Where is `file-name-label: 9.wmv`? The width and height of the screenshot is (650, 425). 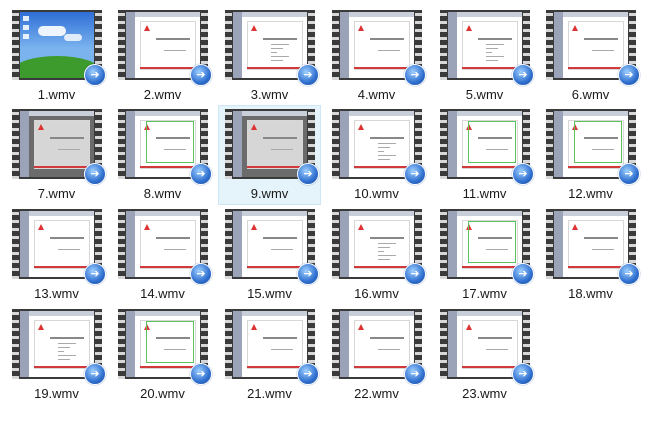 file-name-label: 9.wmv is located at coordinates (269, 193).